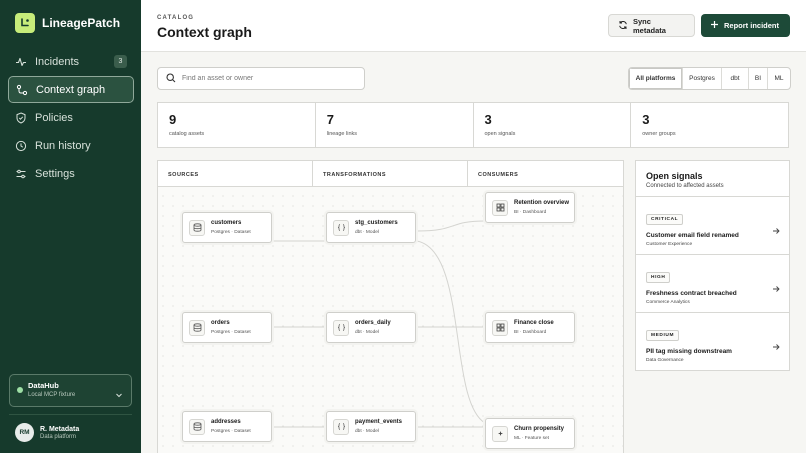 The width and height of the screenshot is (806, 453). I want to click on signal-title: Freshness contract breached, so click(691, 293).